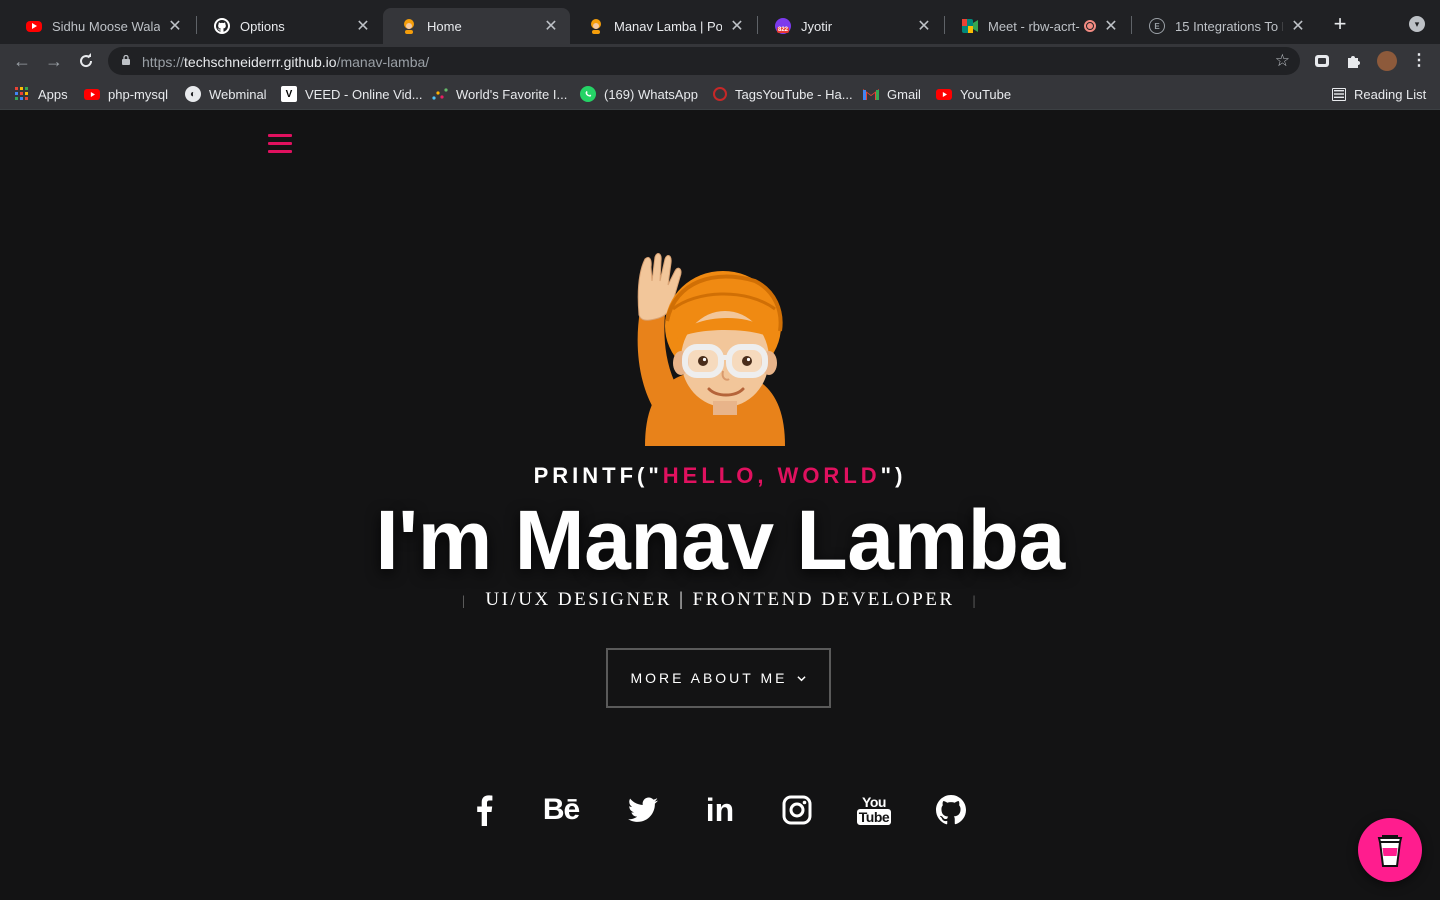 Image resolution: width=1440 pixels, height=900 pixels. I want to click on memoji-icon, so click(596, 26).